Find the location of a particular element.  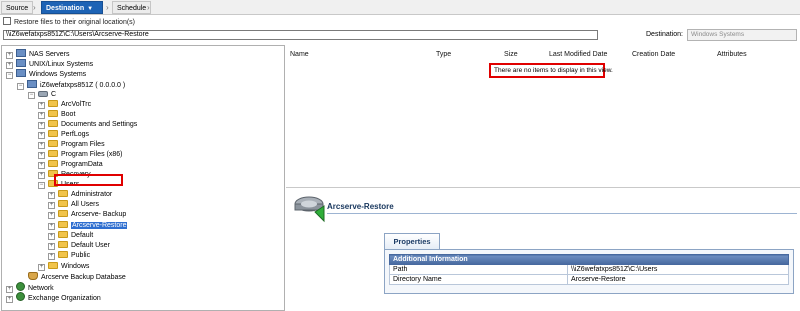

tree-node-folder: + All Users is located at coordinates (73, 205).